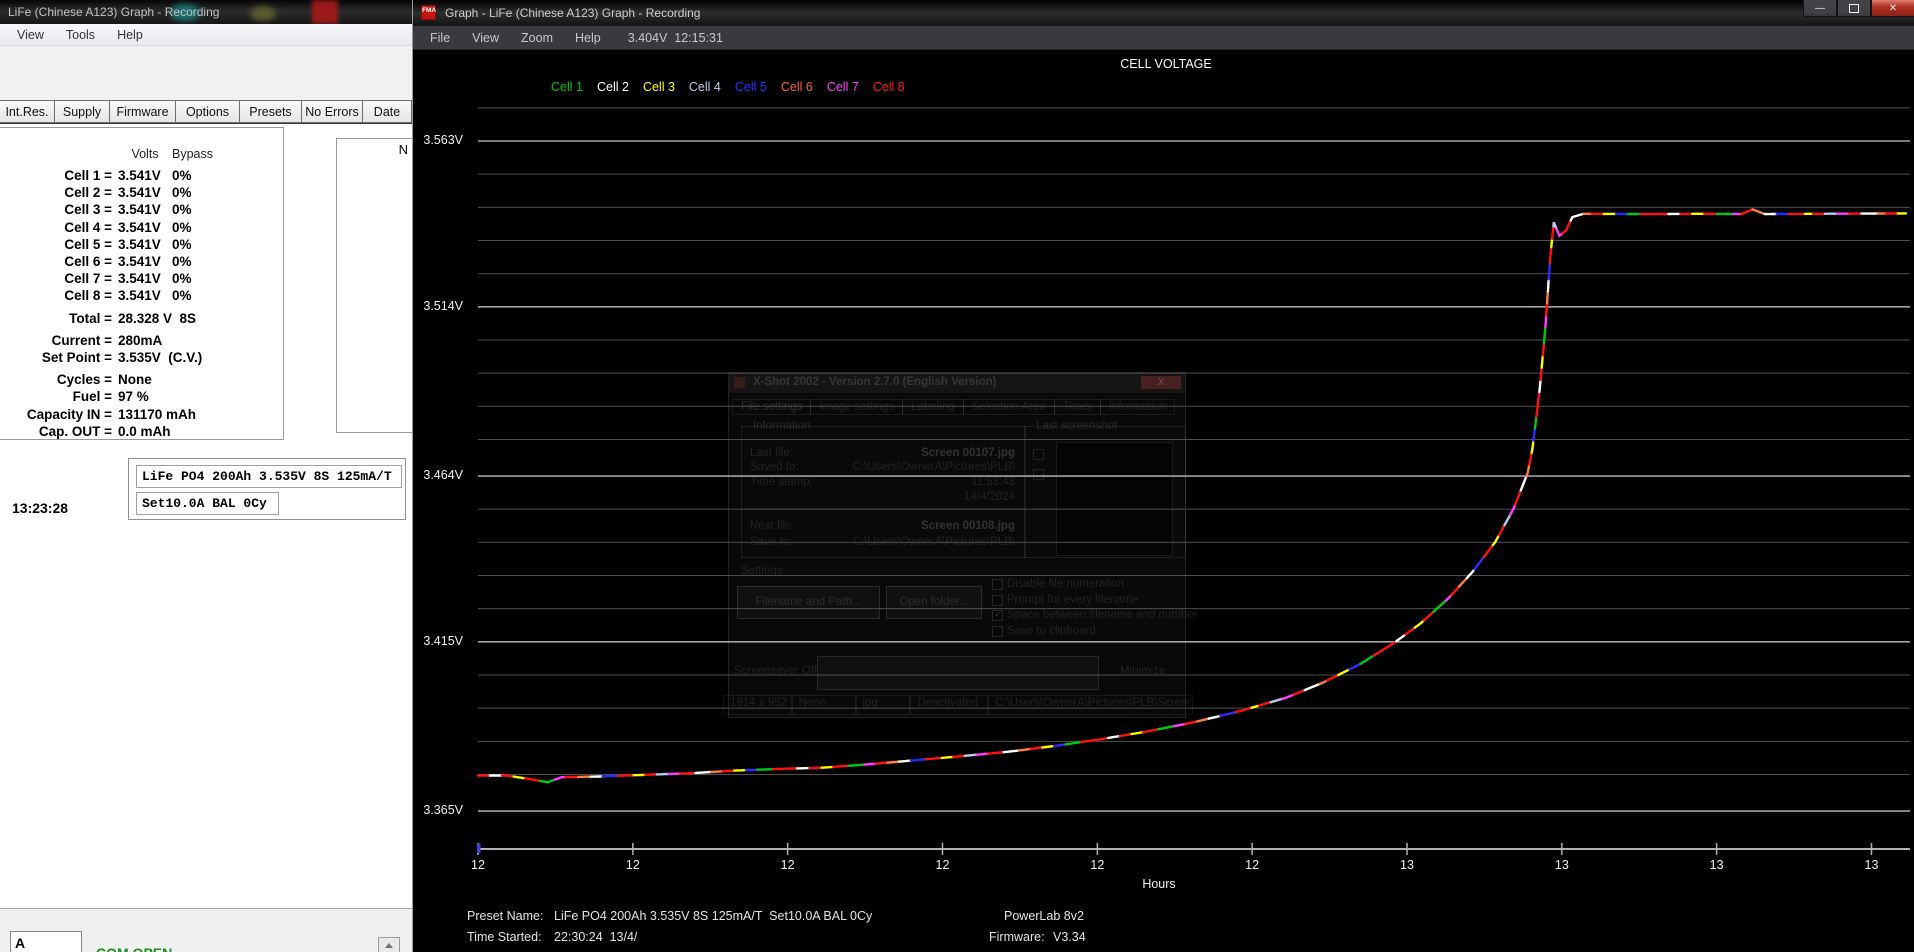  I want to click on legend-cell7: Cell 7, so click(843, 87).